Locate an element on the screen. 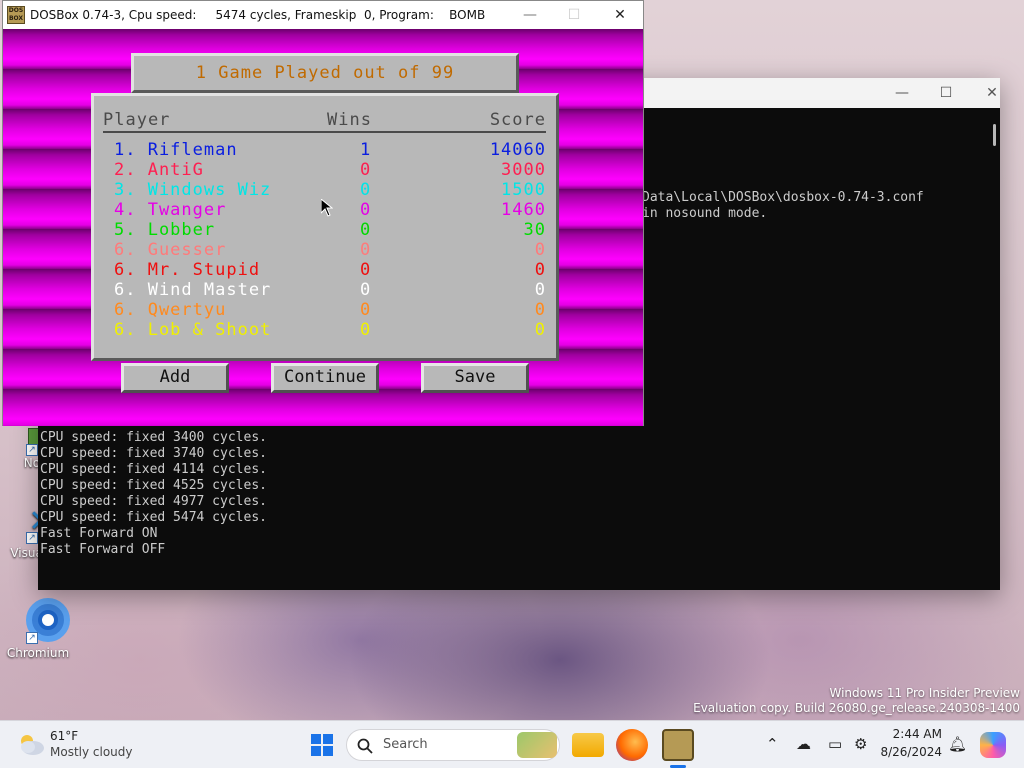 The height and width of the screenshot is (768, 1024). console-line: in nosound mode. is located at coordinates (705, 213).